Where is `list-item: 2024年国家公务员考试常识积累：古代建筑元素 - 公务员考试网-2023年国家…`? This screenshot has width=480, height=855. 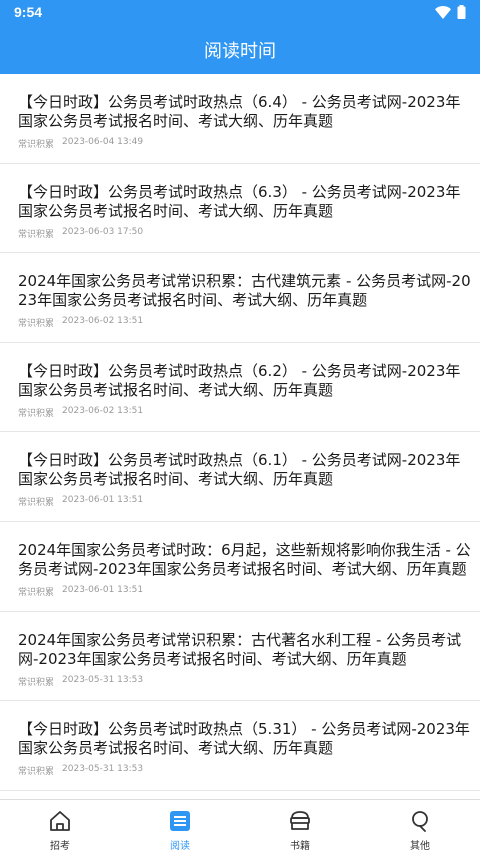
list-item: 2024年国家公务员考试常识积累：古代建筑元素 - 公务员考试网-2023年国家… is located at coordinates (240, 298).